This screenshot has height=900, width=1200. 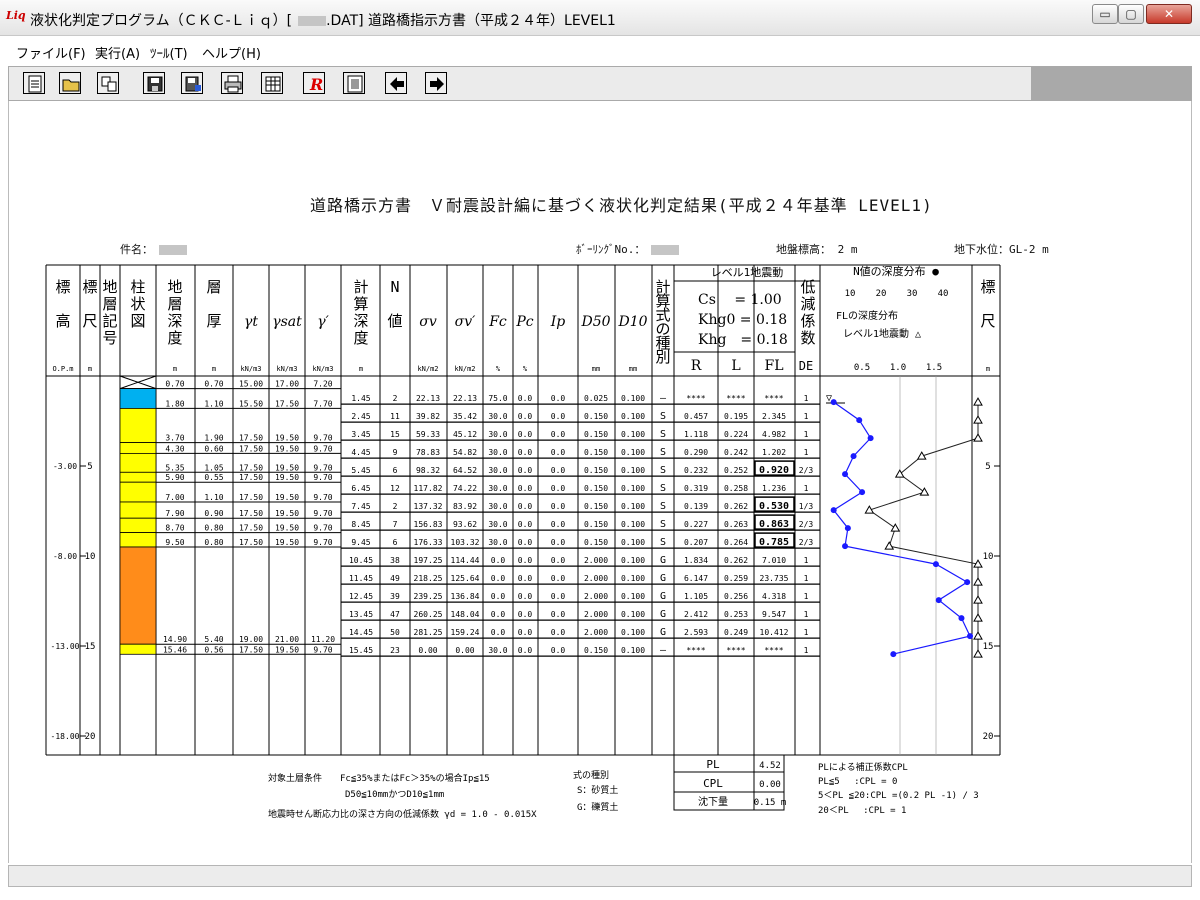 I want to click on row-cell: 74.22, so click(x=465, y=488).